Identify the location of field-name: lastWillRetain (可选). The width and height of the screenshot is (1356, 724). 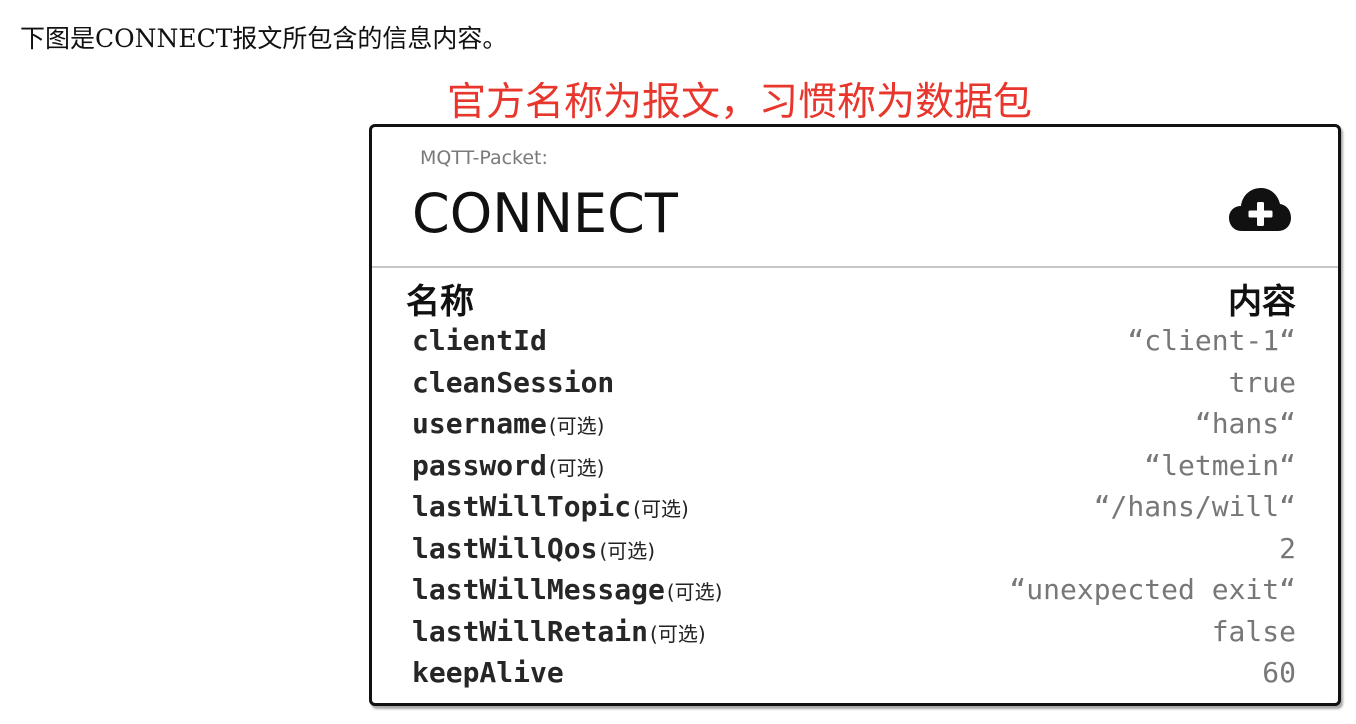
(559, 631).